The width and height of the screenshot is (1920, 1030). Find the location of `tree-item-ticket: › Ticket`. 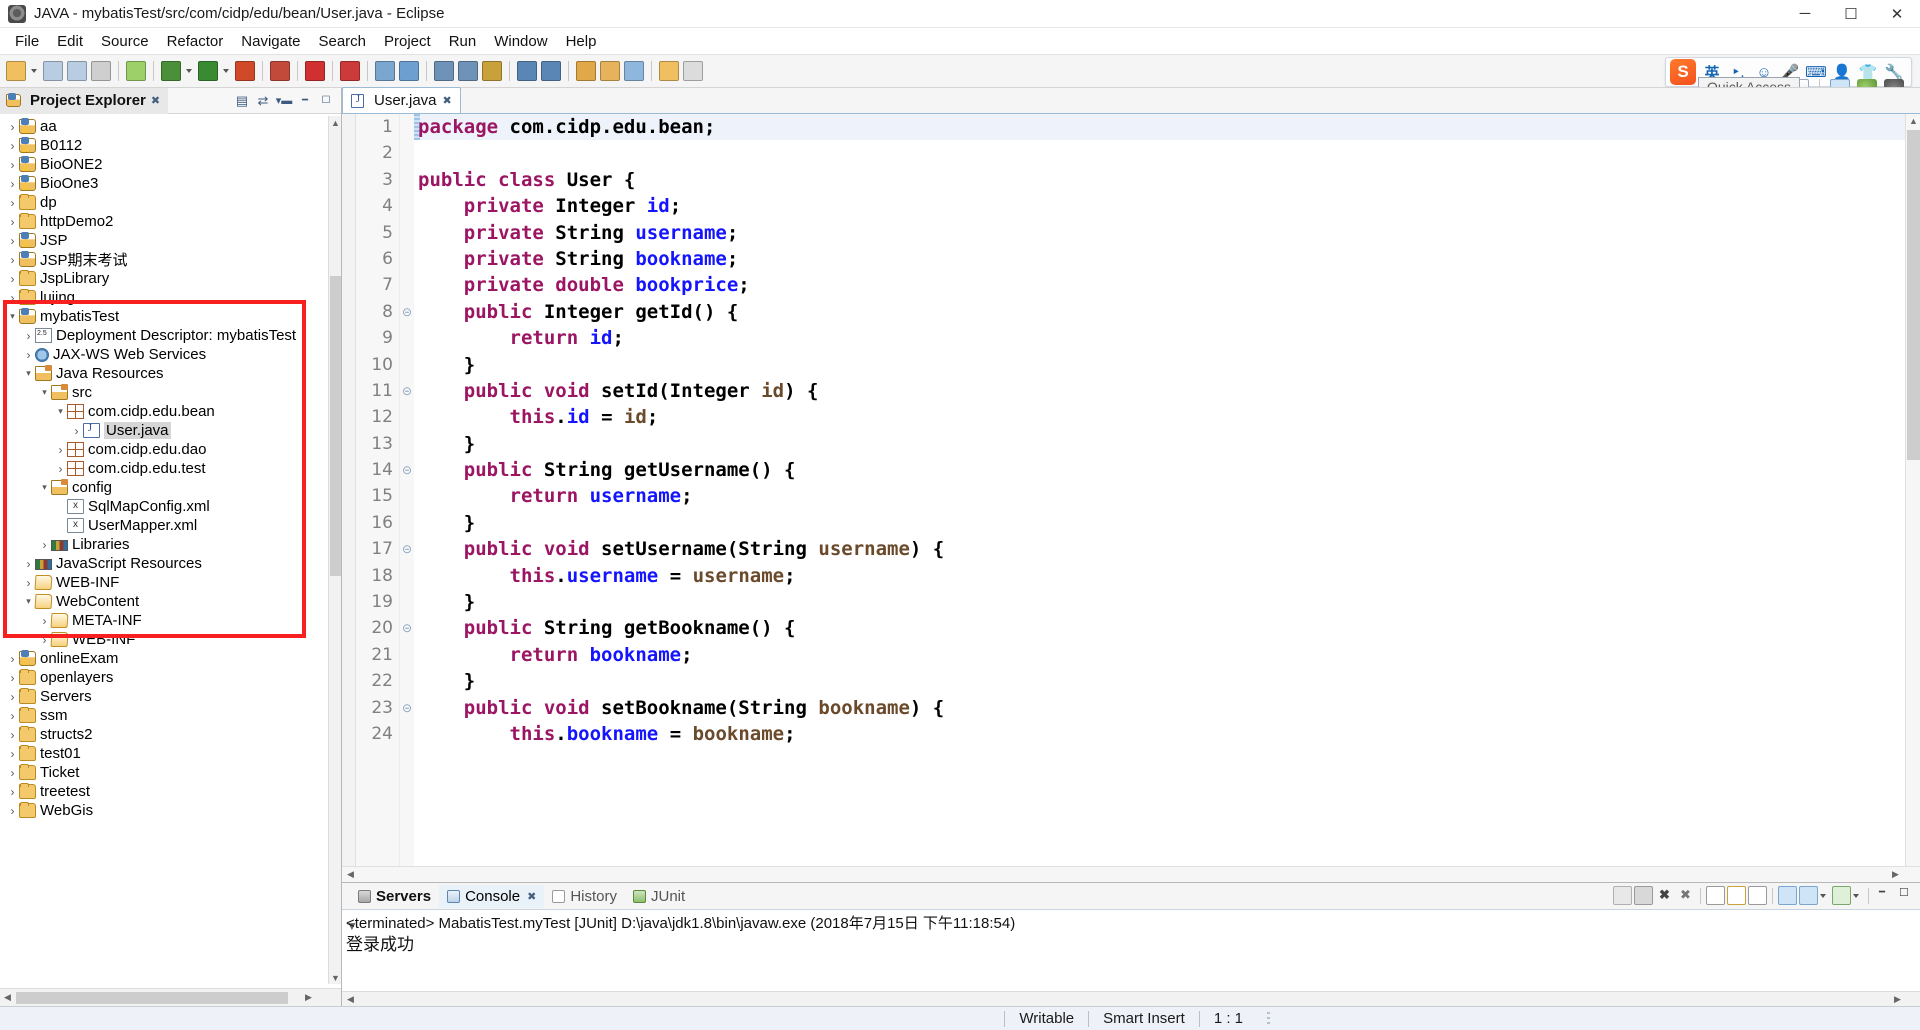

tree-item-ticket: › Ticket is located at coordinates (170, 772).